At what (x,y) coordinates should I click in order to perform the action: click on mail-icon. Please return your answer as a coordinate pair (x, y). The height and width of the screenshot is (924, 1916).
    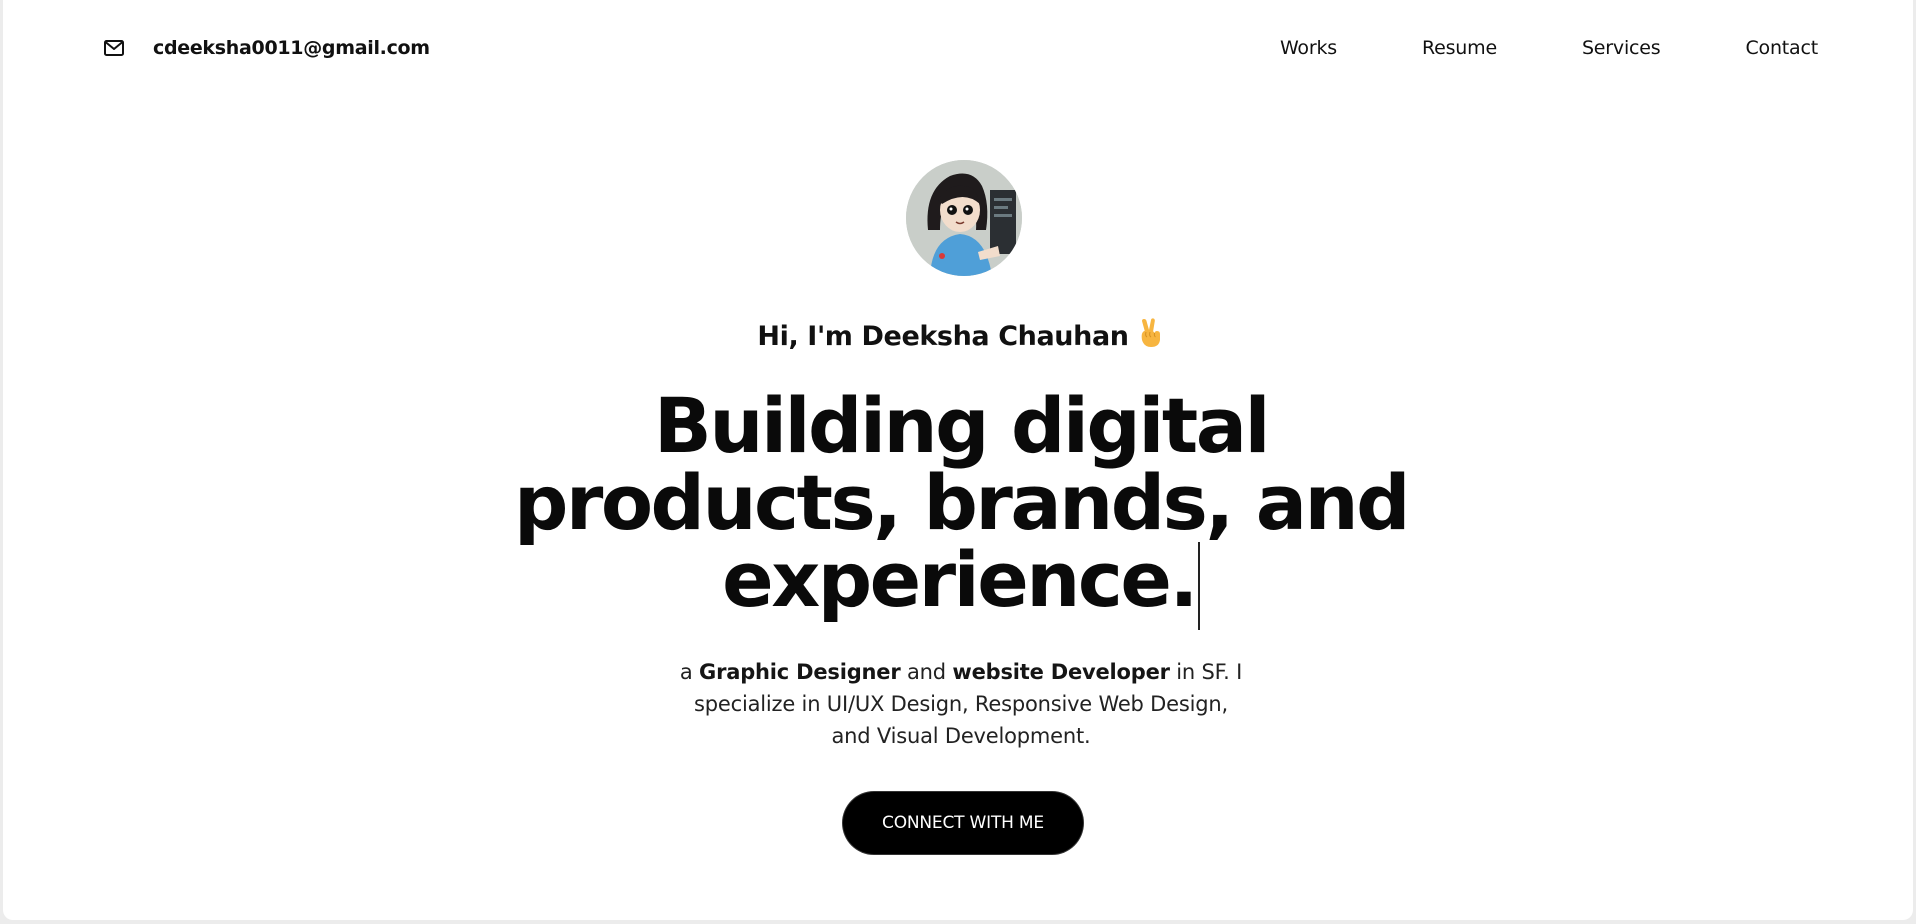
    Looking at the image, I should click on (114, 48).